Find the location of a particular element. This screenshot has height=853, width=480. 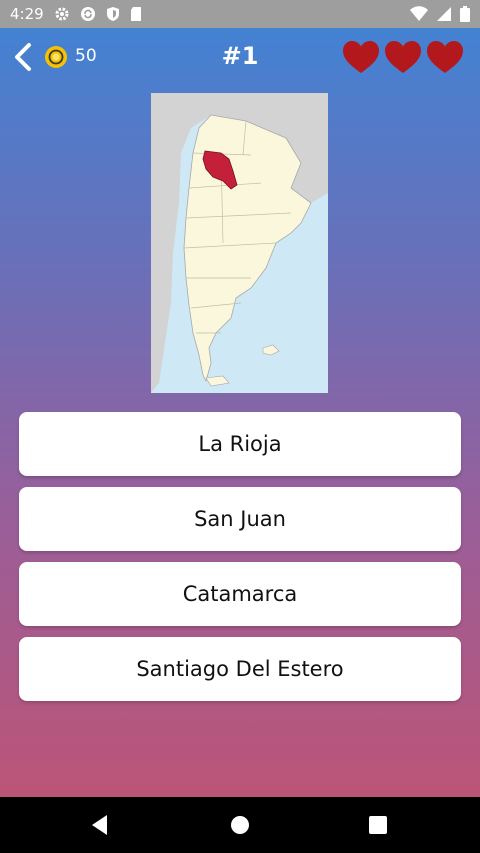

answer-option: Santiago Del Estero is located at coordinates (240, 669).